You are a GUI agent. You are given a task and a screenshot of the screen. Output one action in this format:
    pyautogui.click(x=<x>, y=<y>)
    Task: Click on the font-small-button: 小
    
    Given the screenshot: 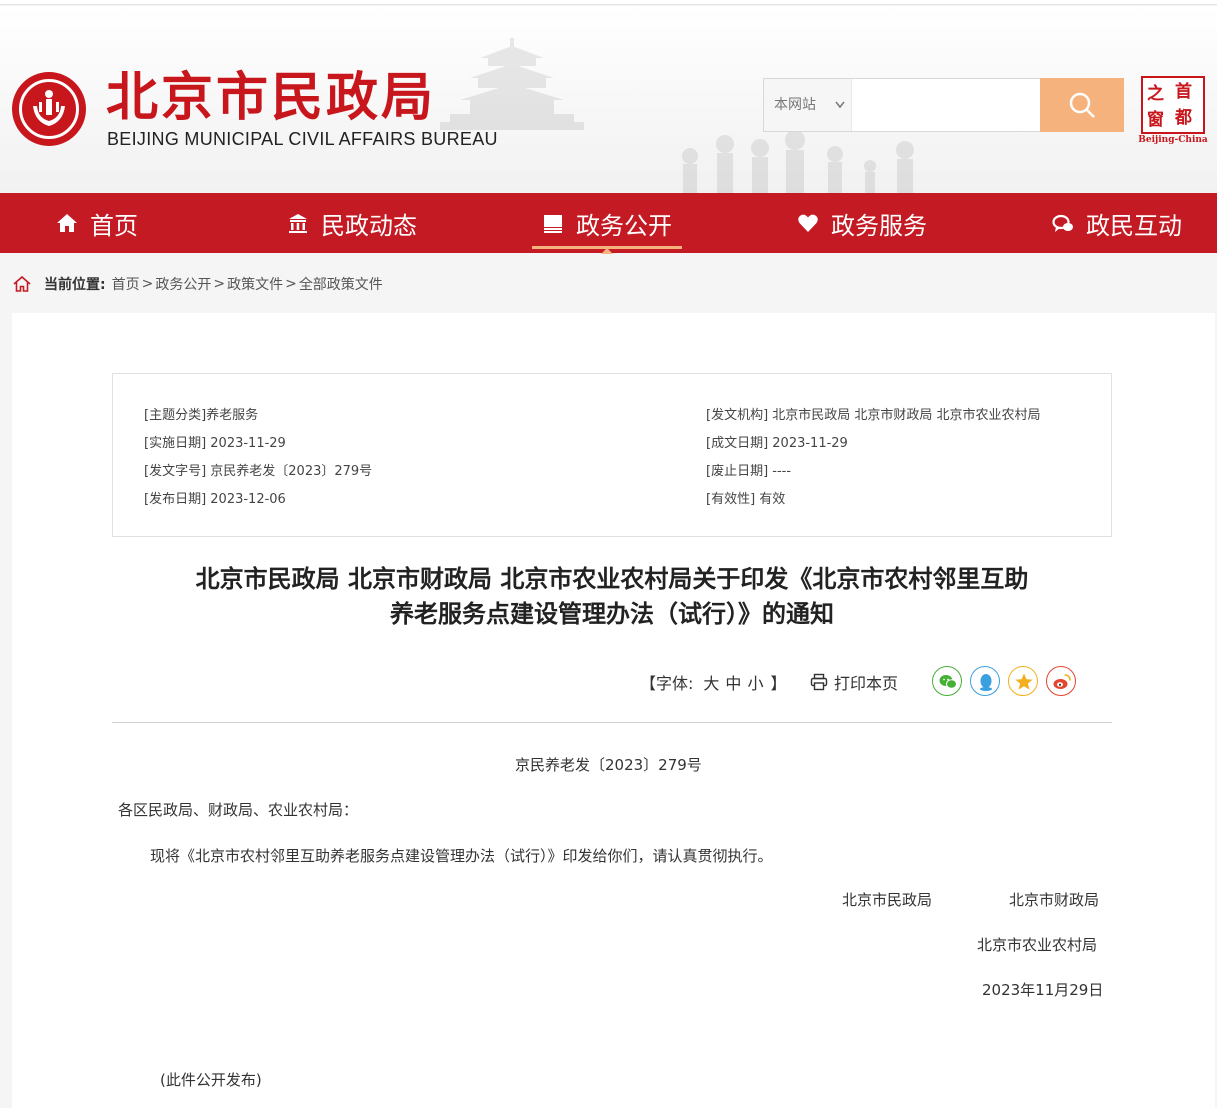 What is the action you would take?
    pyautogui.click(x=755, y=682)
    